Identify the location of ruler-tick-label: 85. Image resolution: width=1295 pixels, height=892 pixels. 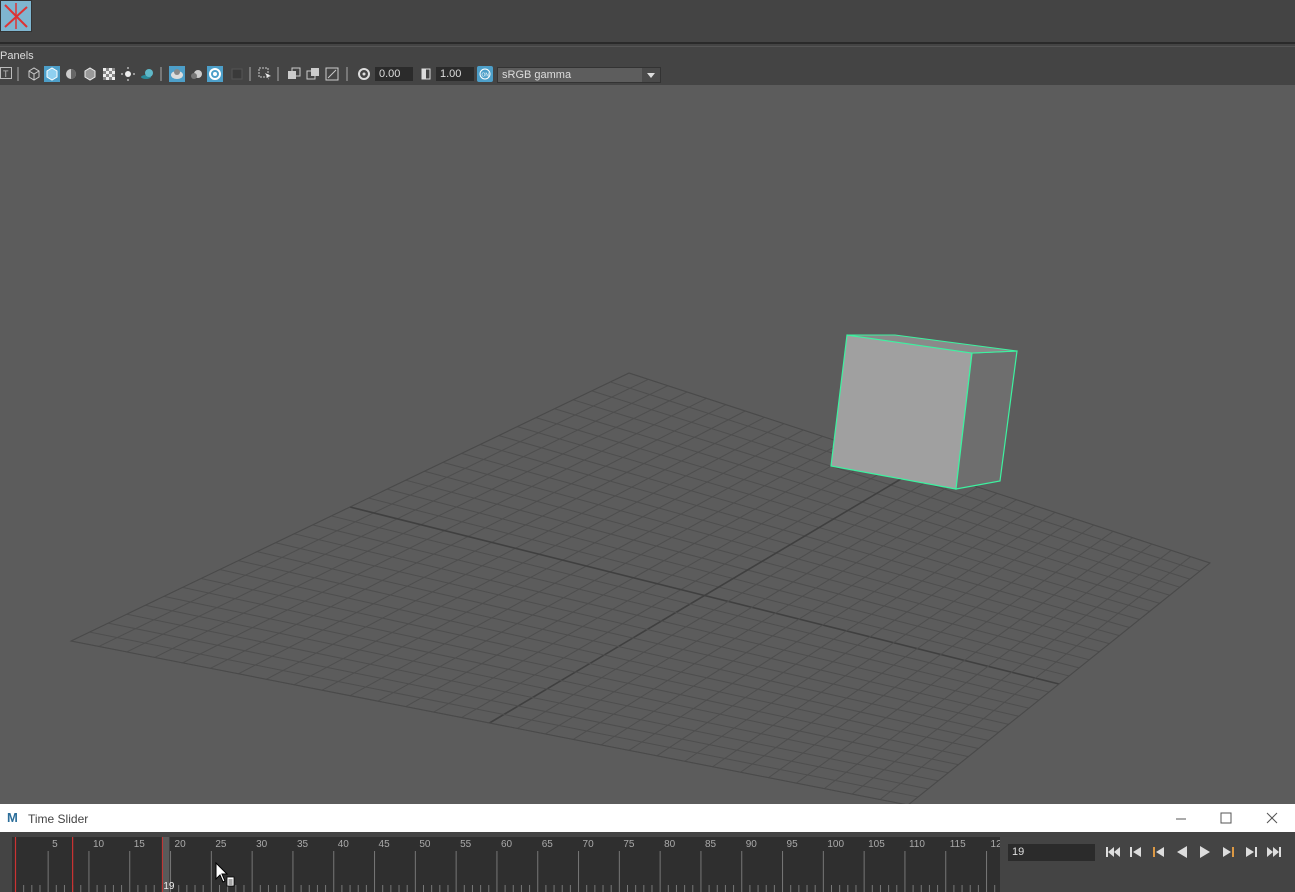
(711, 844).